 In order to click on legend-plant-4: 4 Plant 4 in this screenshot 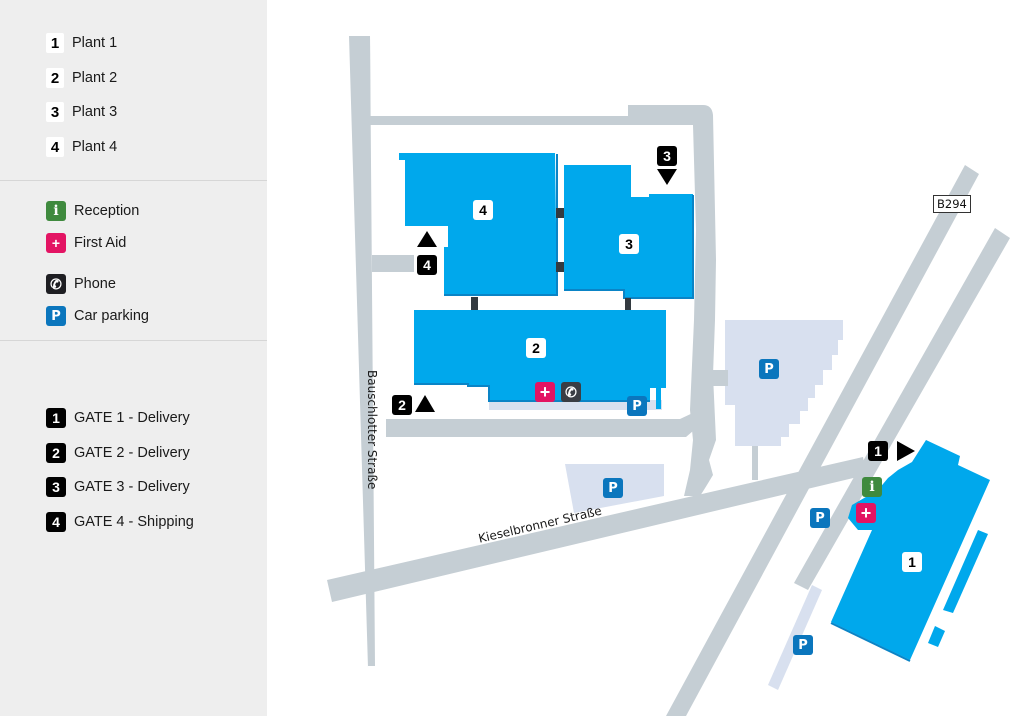, I will do `click(81, 147)`.